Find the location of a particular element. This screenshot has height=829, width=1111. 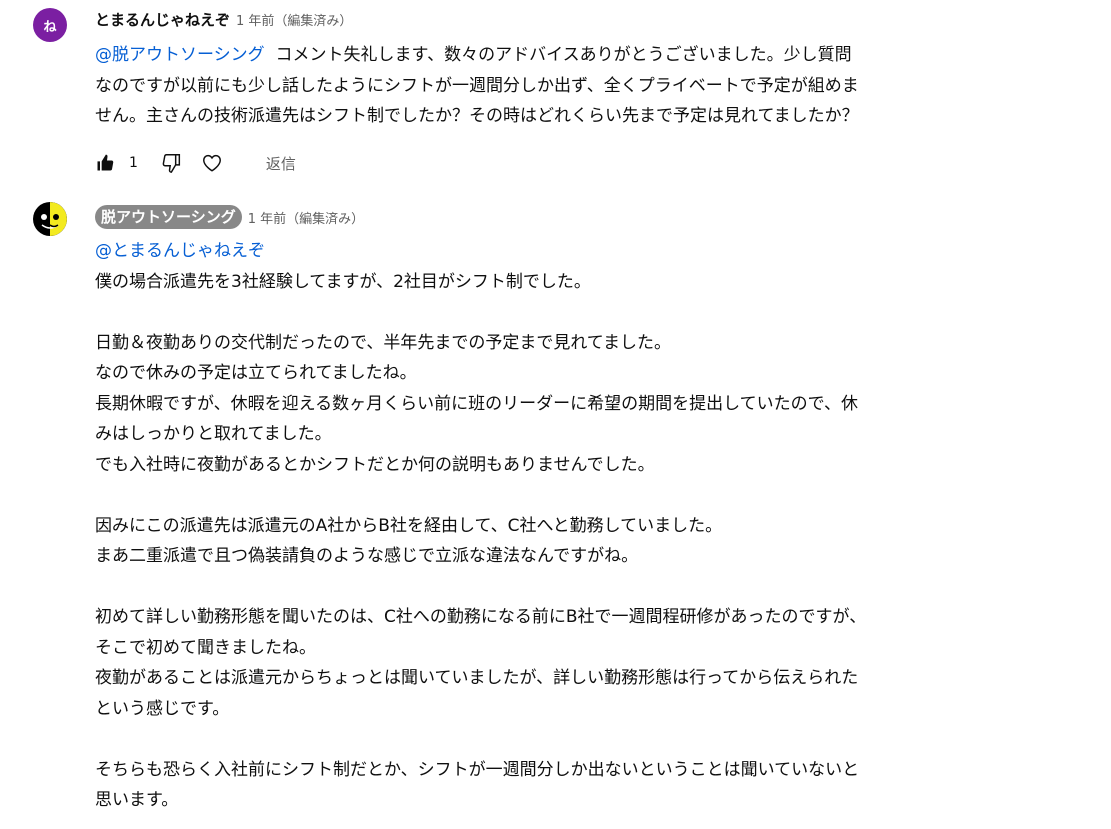

creator-author-chip: 脱アウトソーシング is located at coordinates (168, 217).